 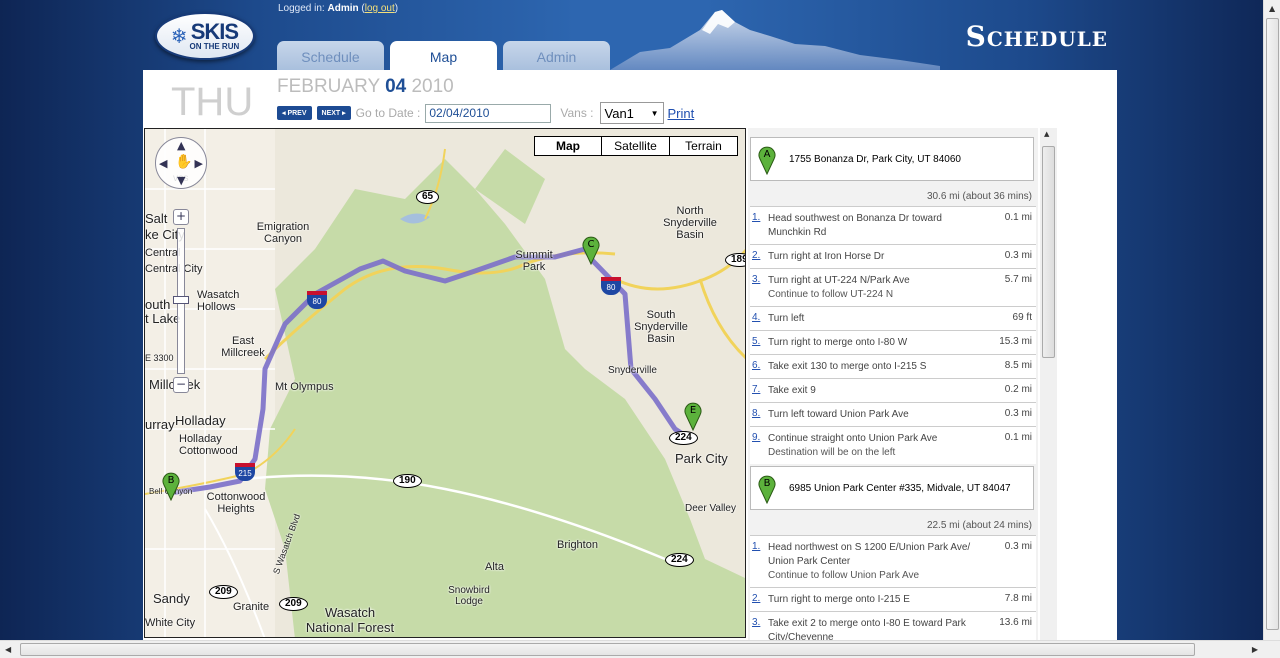 What do you see at coordinates (792, 390) in the screenshot?
I see `step-instruction: Take exit 9` at bounding box center [792, 390].